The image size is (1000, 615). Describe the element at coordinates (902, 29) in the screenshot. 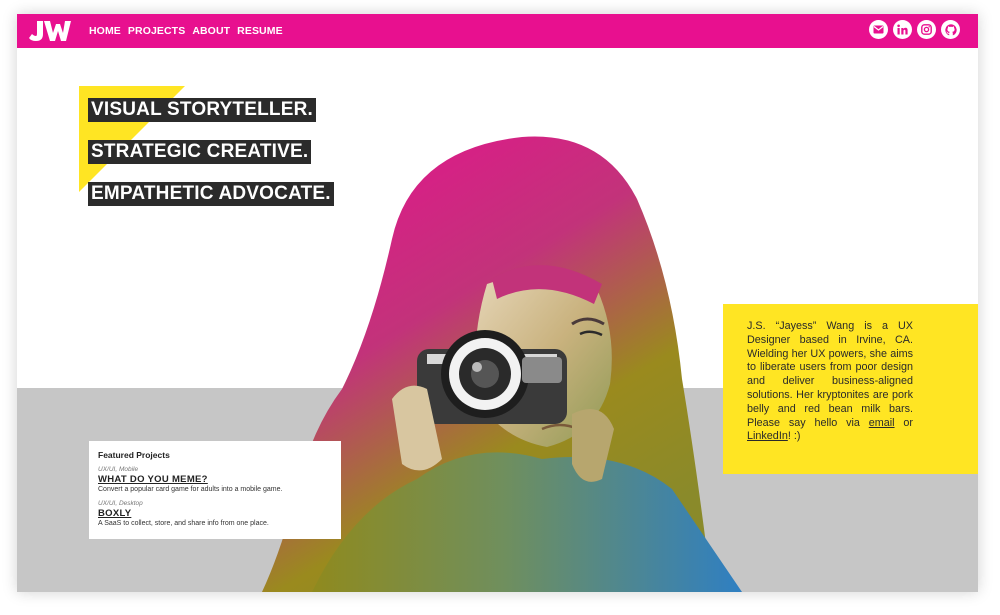

I see `linkedin-icon` at that location.